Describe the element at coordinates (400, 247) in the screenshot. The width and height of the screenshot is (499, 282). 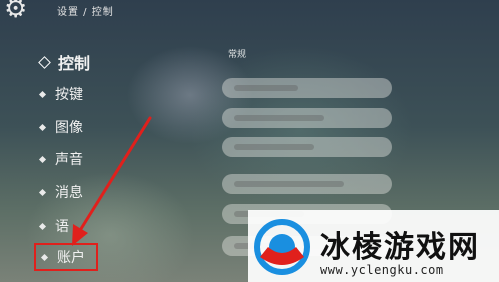
I see `watermark-title: 冰棱游戏网` at that location.